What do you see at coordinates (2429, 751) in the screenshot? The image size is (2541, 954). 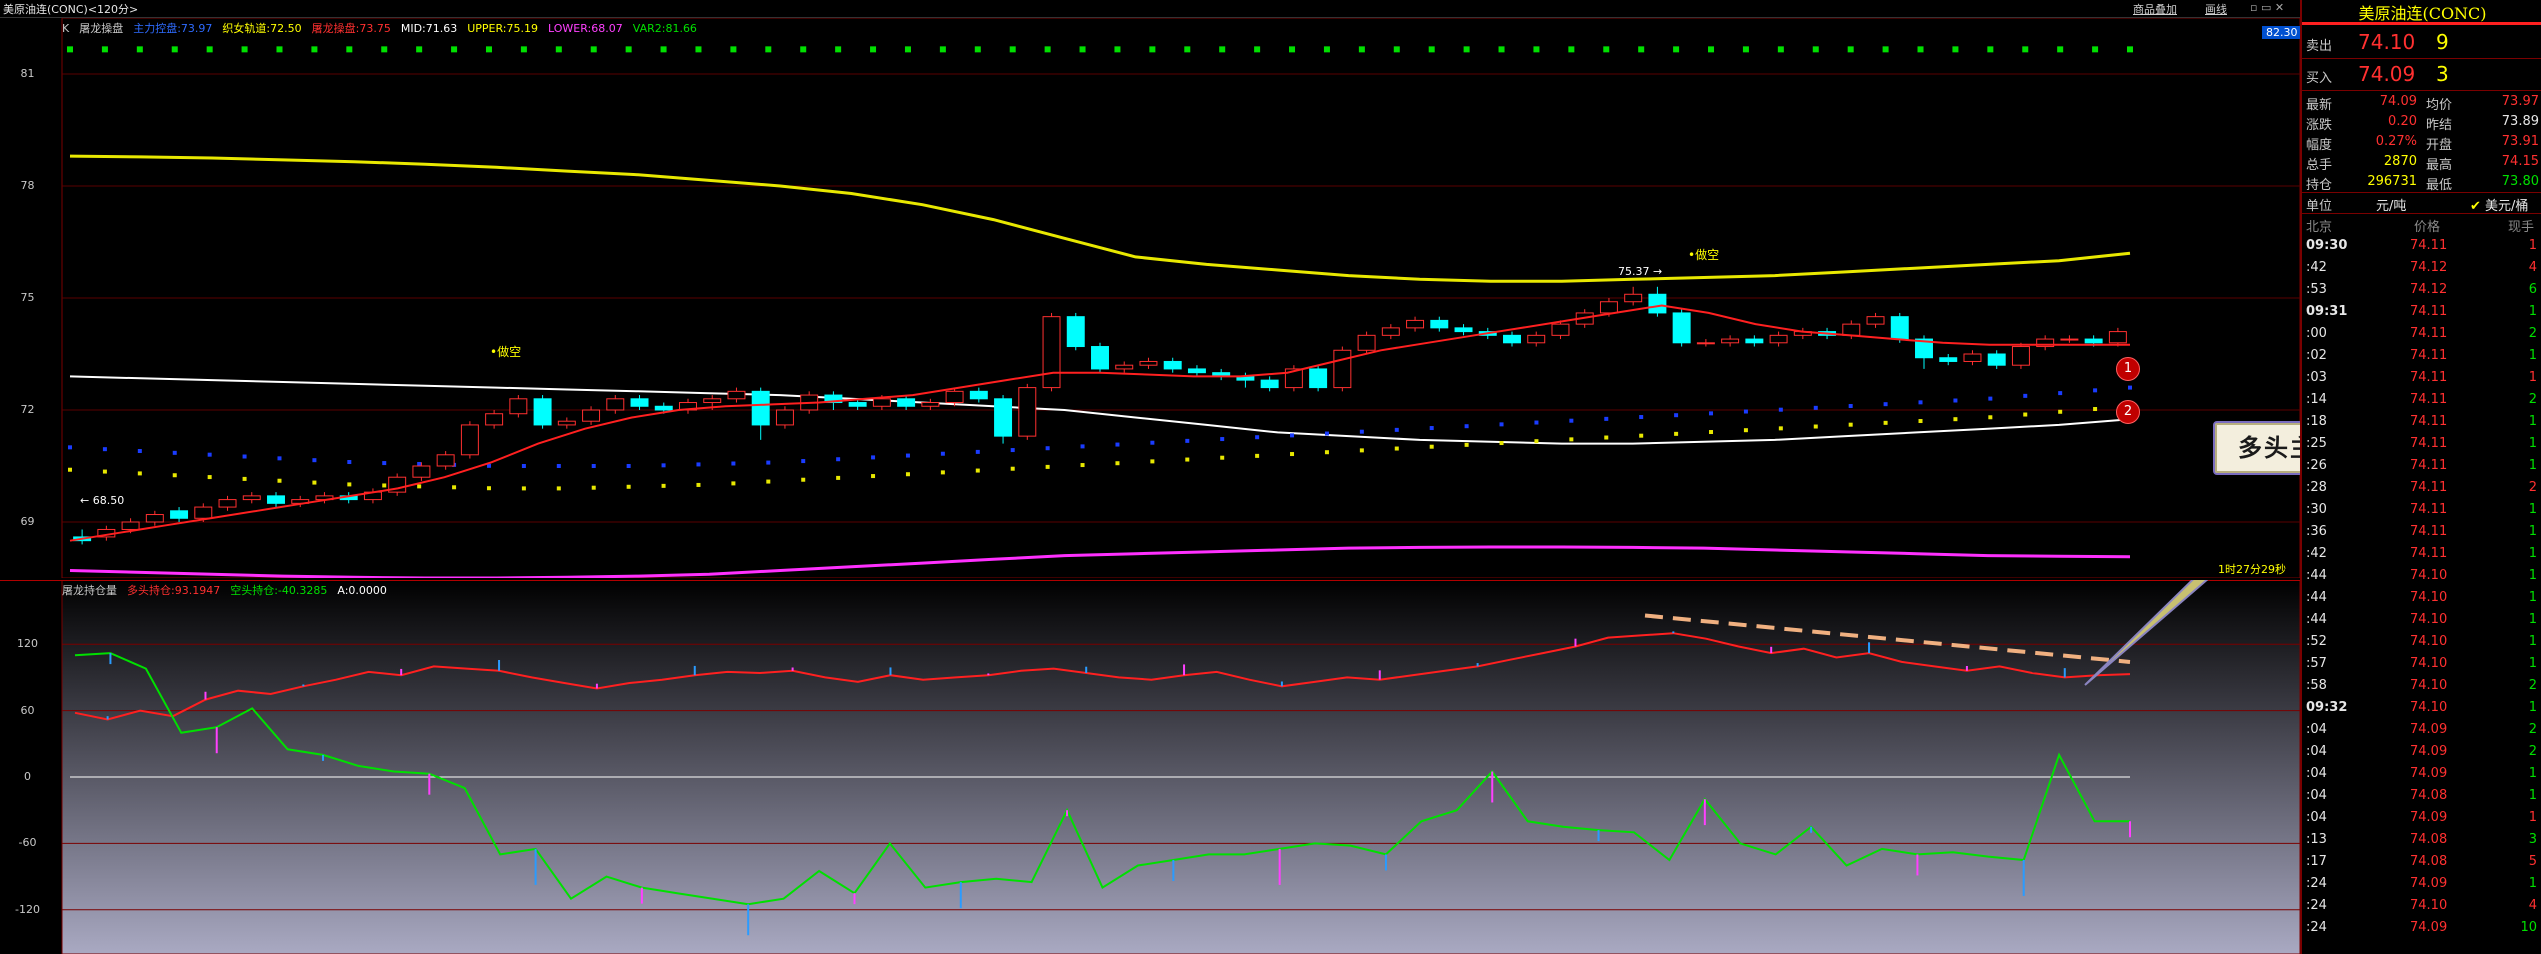 I see `tick-price: 74.09` at bounding box center [2429, 751].